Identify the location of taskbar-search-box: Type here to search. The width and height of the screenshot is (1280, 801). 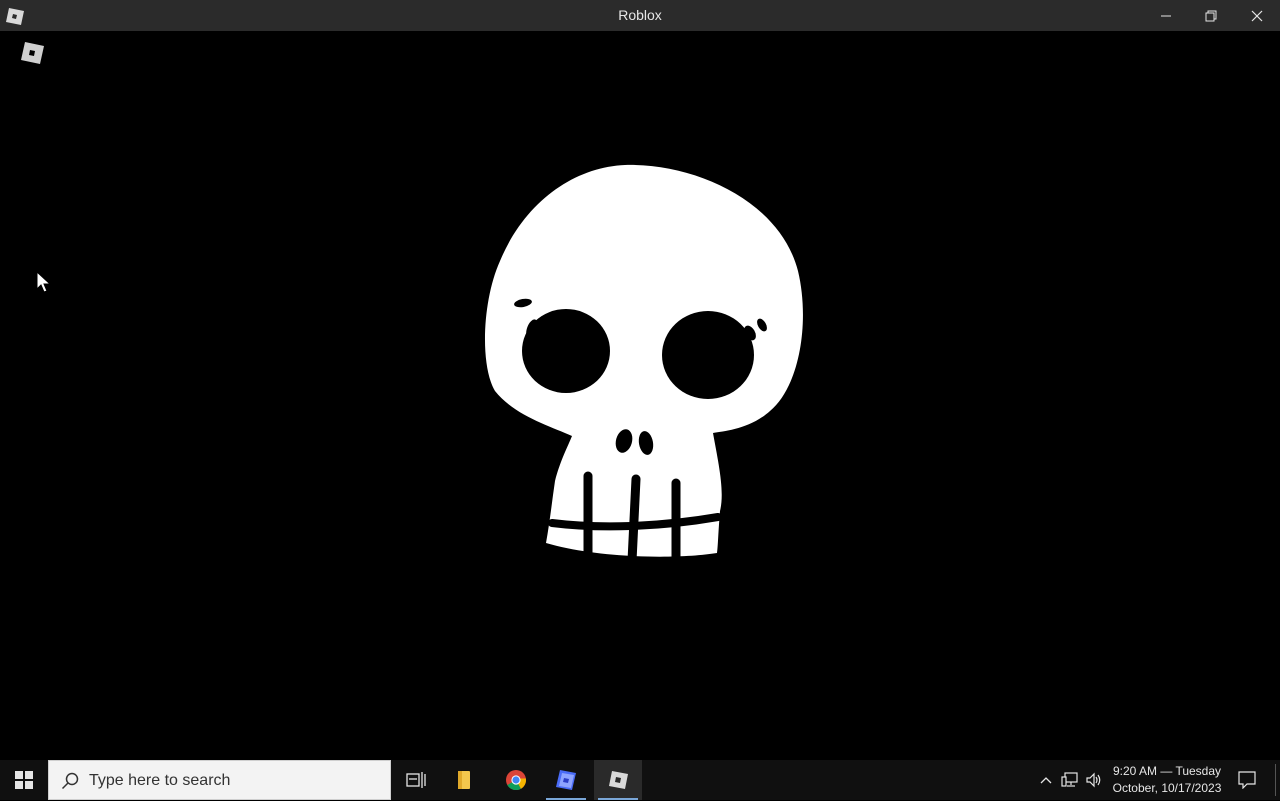
(219, 780).